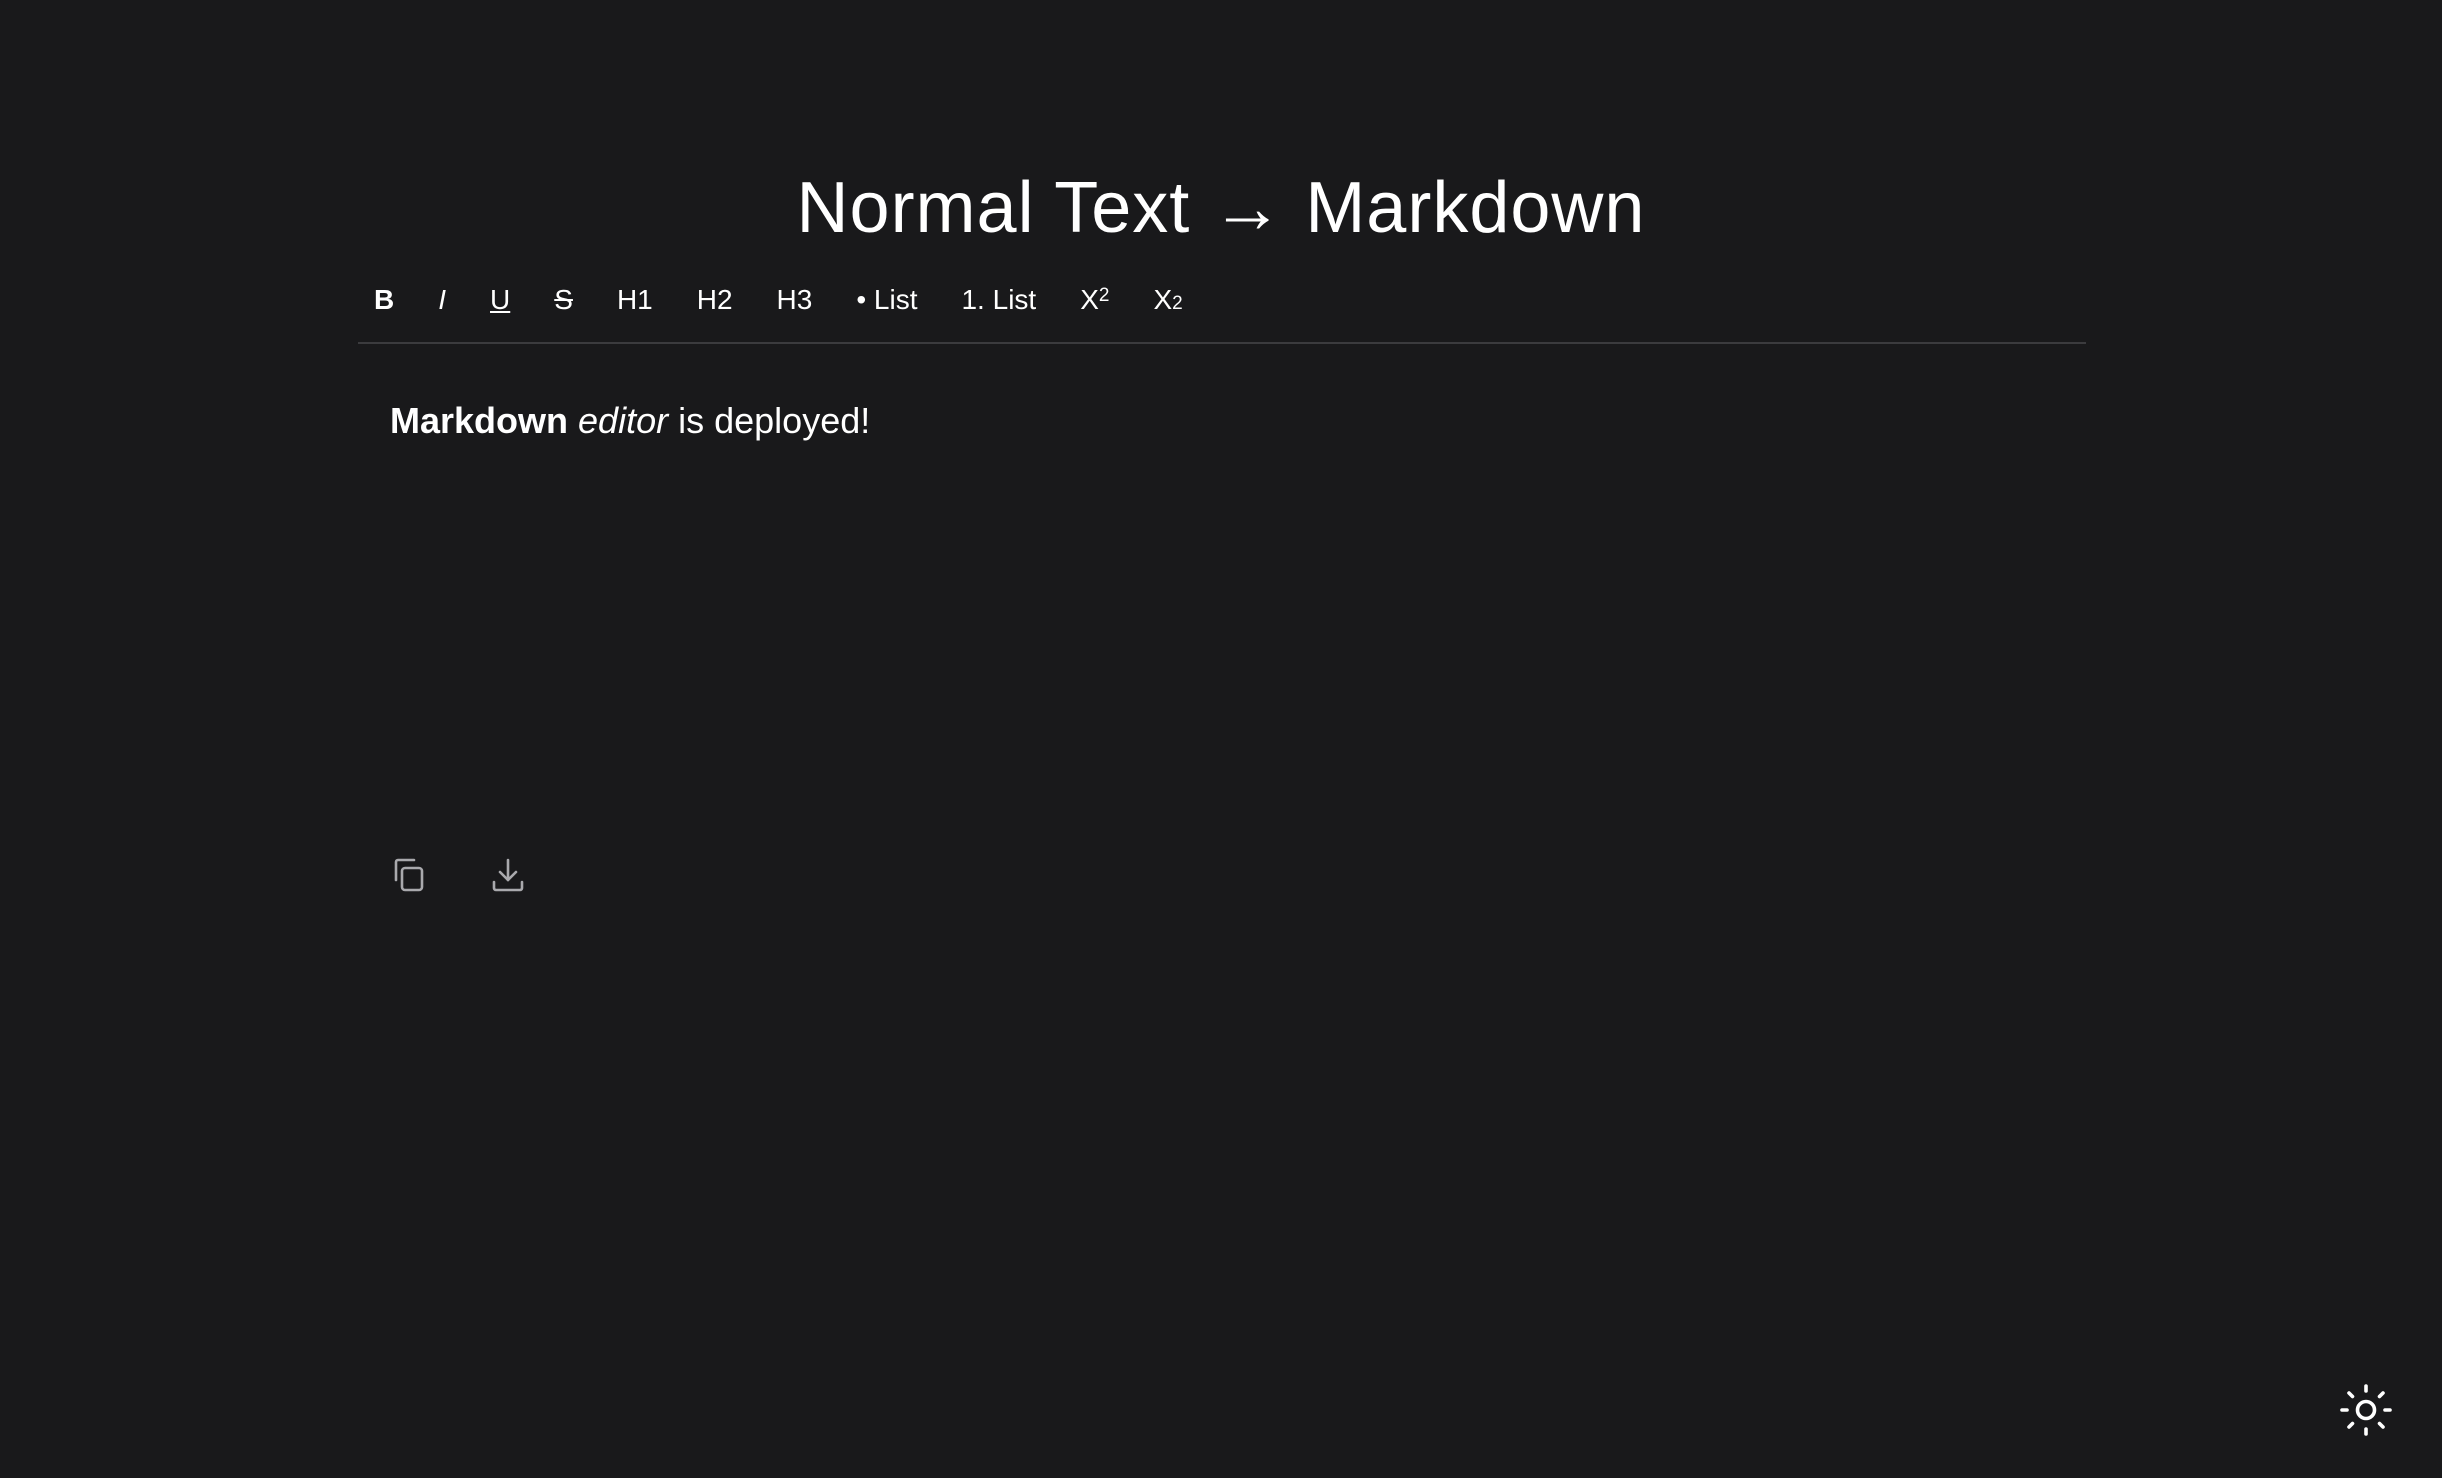 Image resolution: width=2442 pixels, height=1478 pixels. Describe the element at coordinates (1104, 295) in the screenshot. I see `superscript-exponent: 2` at that location.